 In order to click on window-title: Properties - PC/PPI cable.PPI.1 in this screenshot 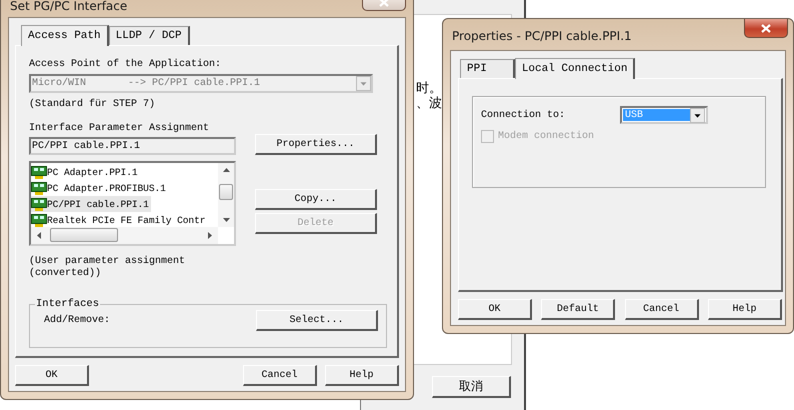, I will do `click(541, 37)`.